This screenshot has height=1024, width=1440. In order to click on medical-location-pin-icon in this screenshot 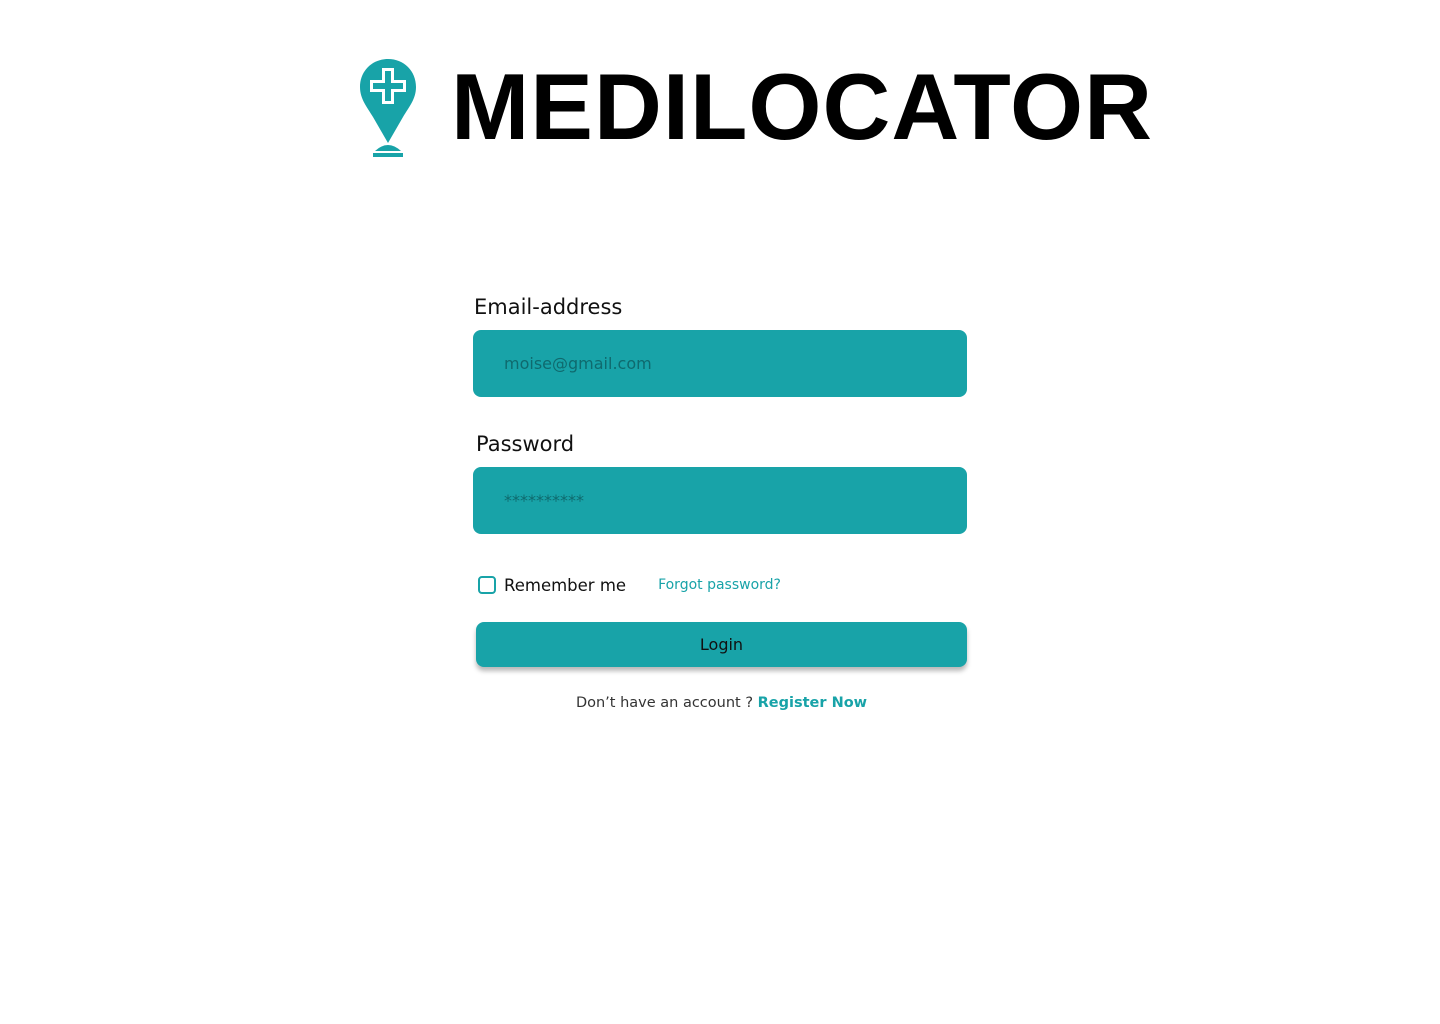, I will do `click(388, 108)`.